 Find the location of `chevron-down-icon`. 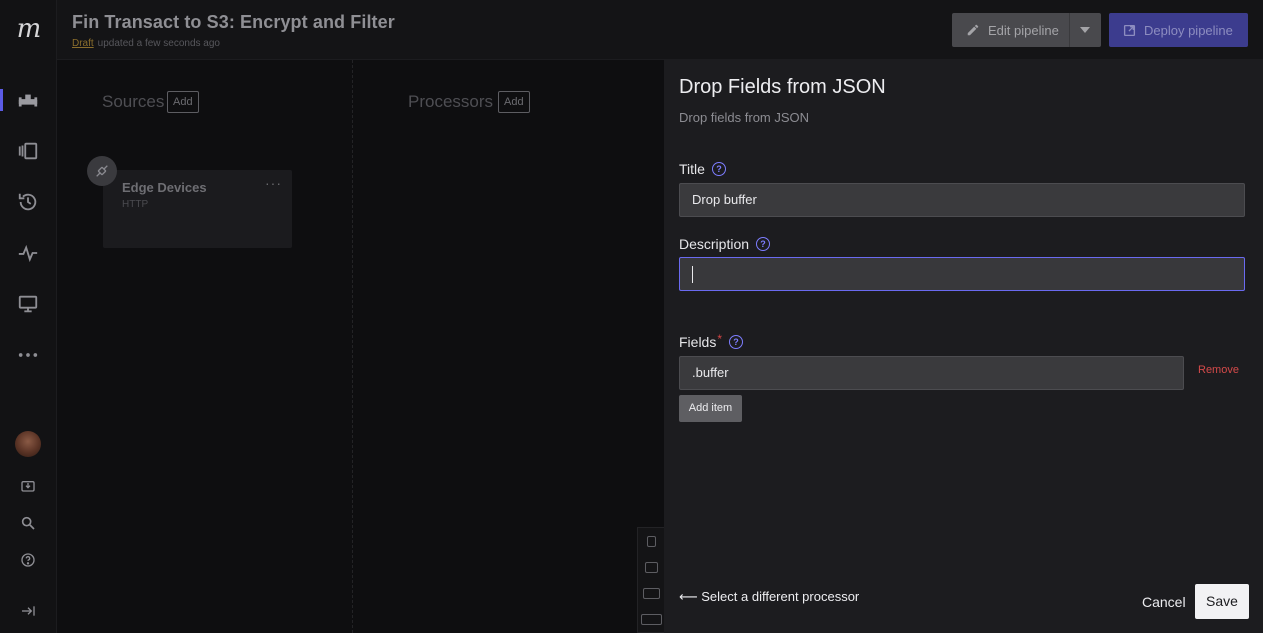

chevron-down-icon is located at coordinates (1085, 30).